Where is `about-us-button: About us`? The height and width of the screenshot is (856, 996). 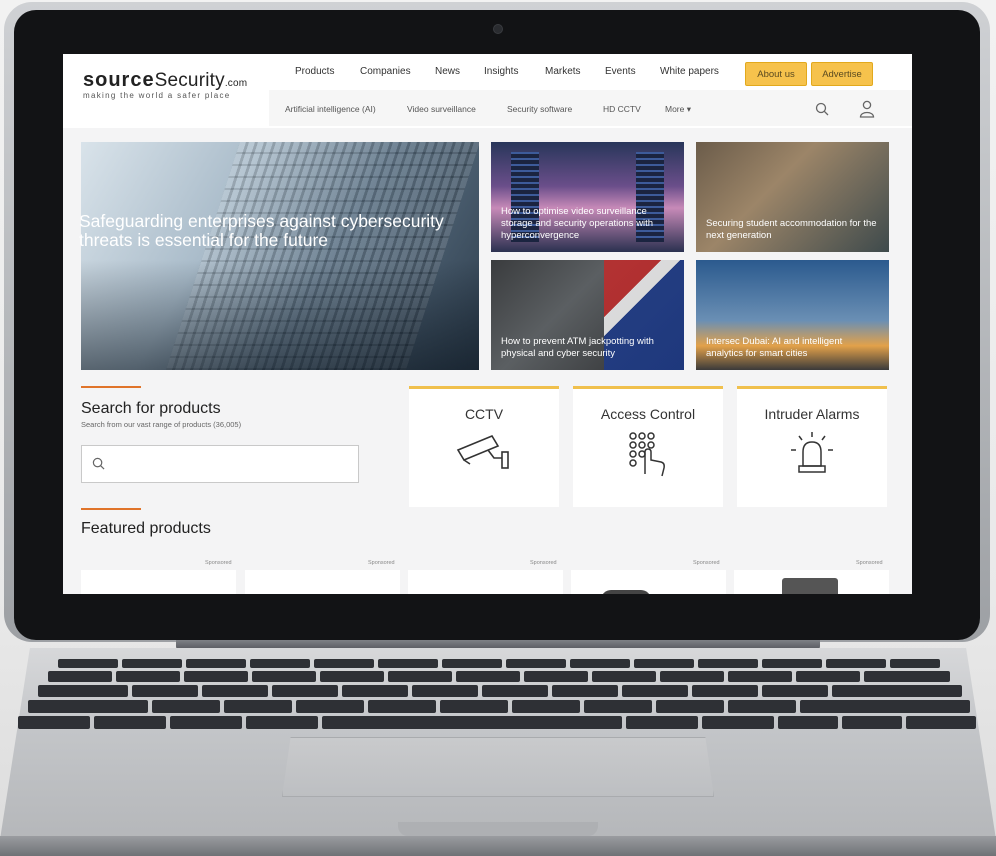
about-us-button: About us is located at coordinates (776, 74).